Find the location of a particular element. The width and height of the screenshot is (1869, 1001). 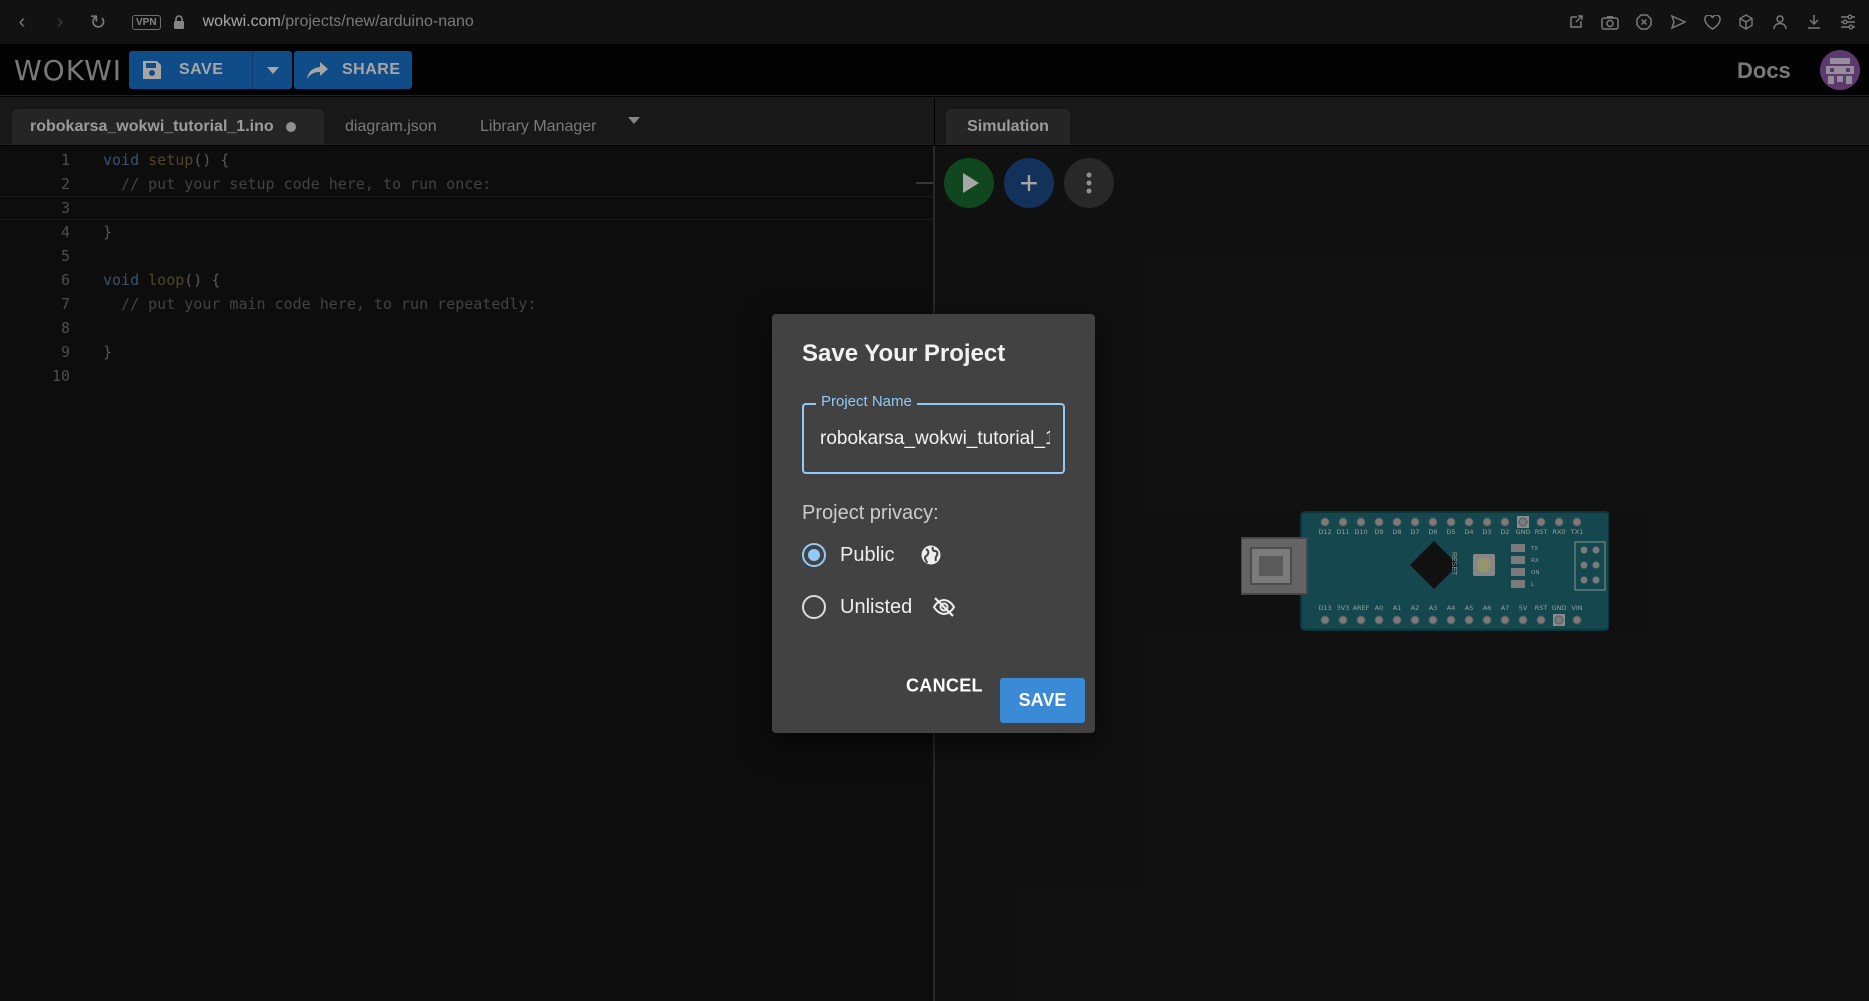

dialog-save-button: SAVE is located at coordinates (1042, 700).